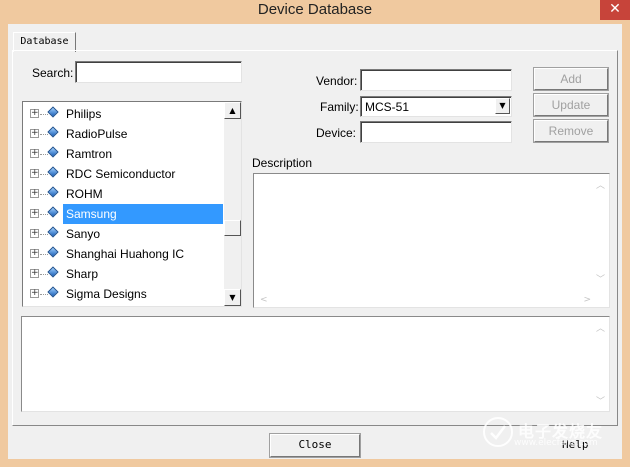  I want to click on tree-item-label: Sanyo, so click(83, 234).